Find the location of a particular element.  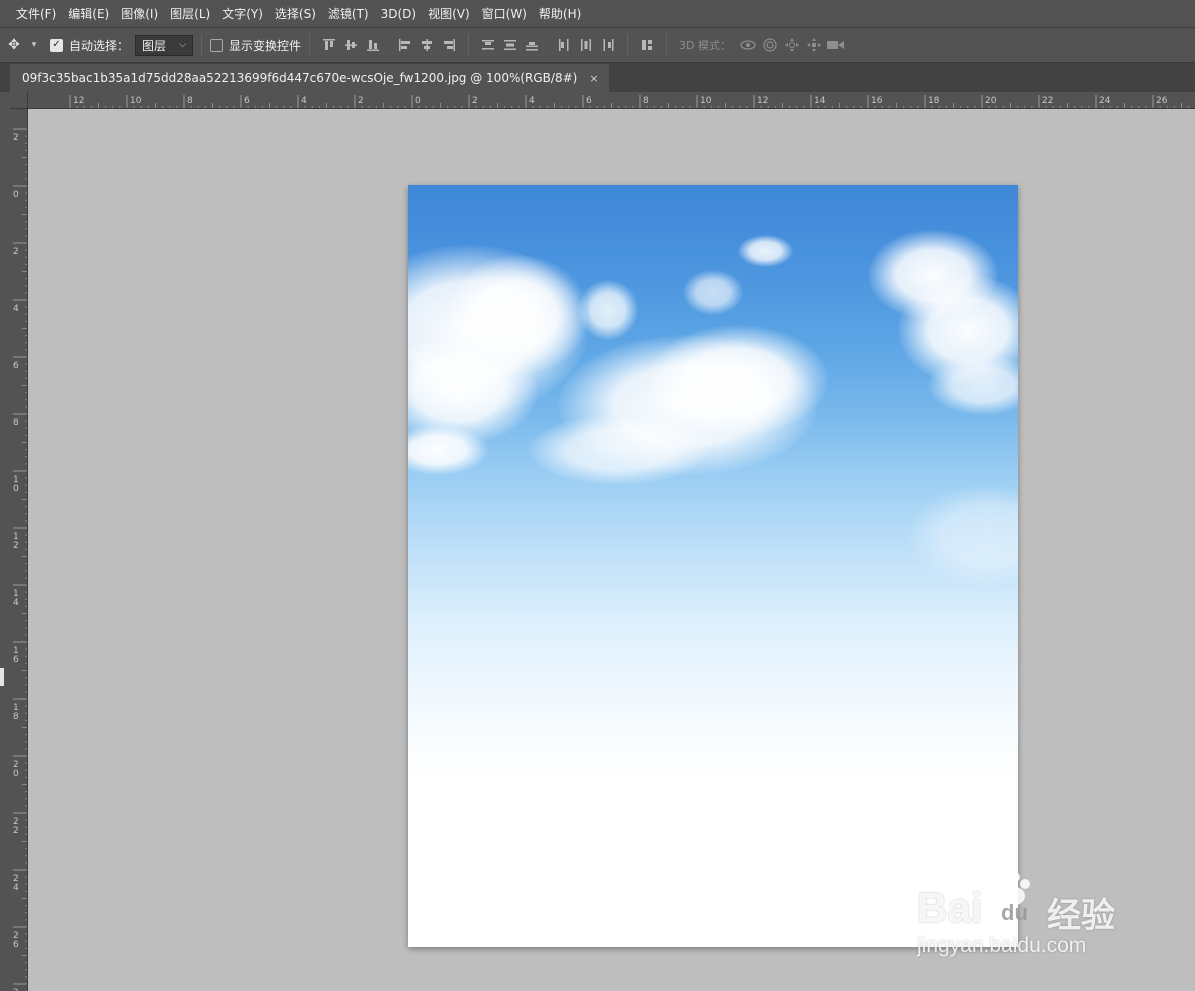

distribute-vertical-center-icon is located at coordinates (510, 45).